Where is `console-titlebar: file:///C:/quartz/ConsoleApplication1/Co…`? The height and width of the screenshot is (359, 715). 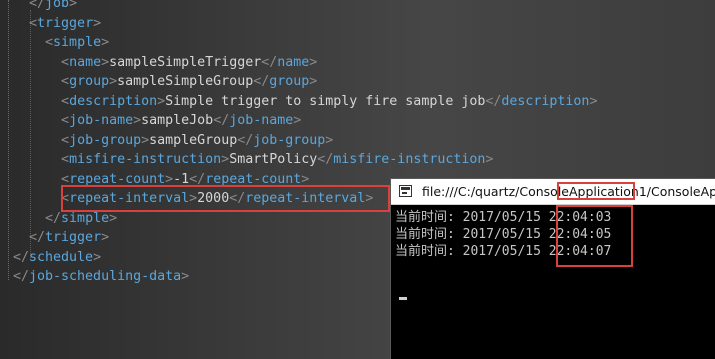 console-titlebar: file:///C:/quartz/ConsoleApplication1/Co… is located at coordinates (553, 192).